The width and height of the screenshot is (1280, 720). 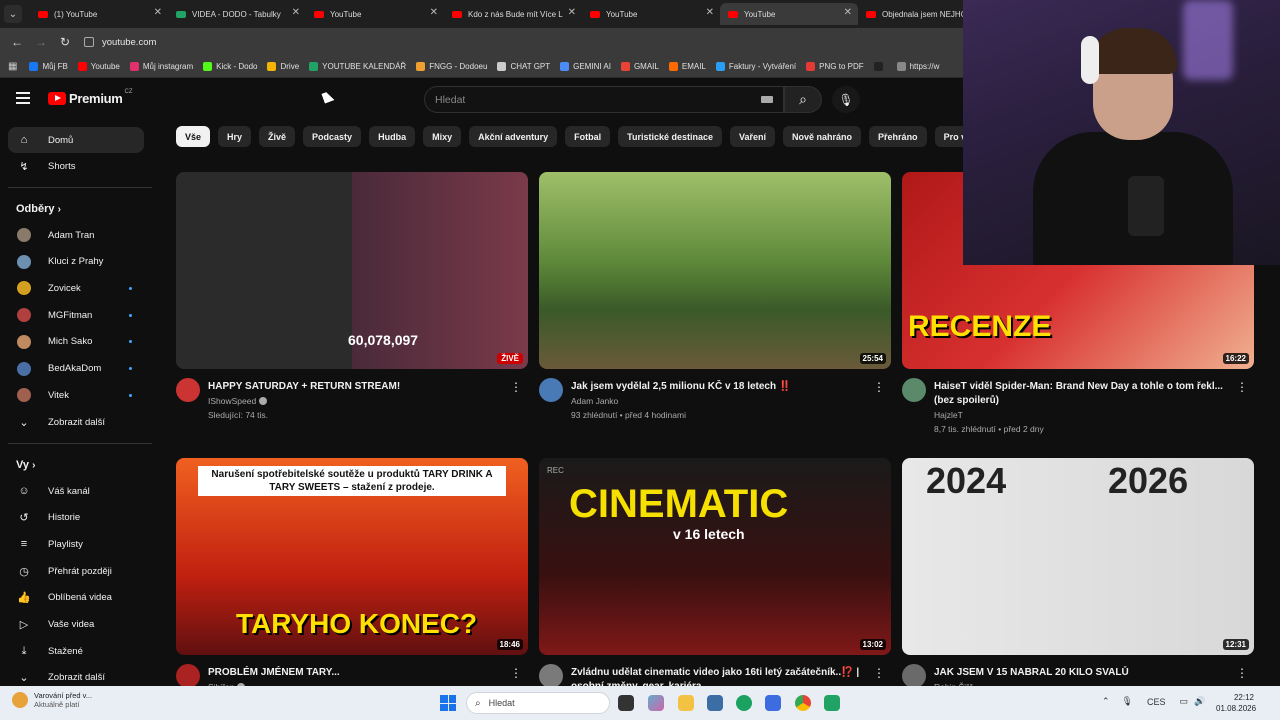 I want to click on channel-name: HajzleT, so click(x=948, y=415).